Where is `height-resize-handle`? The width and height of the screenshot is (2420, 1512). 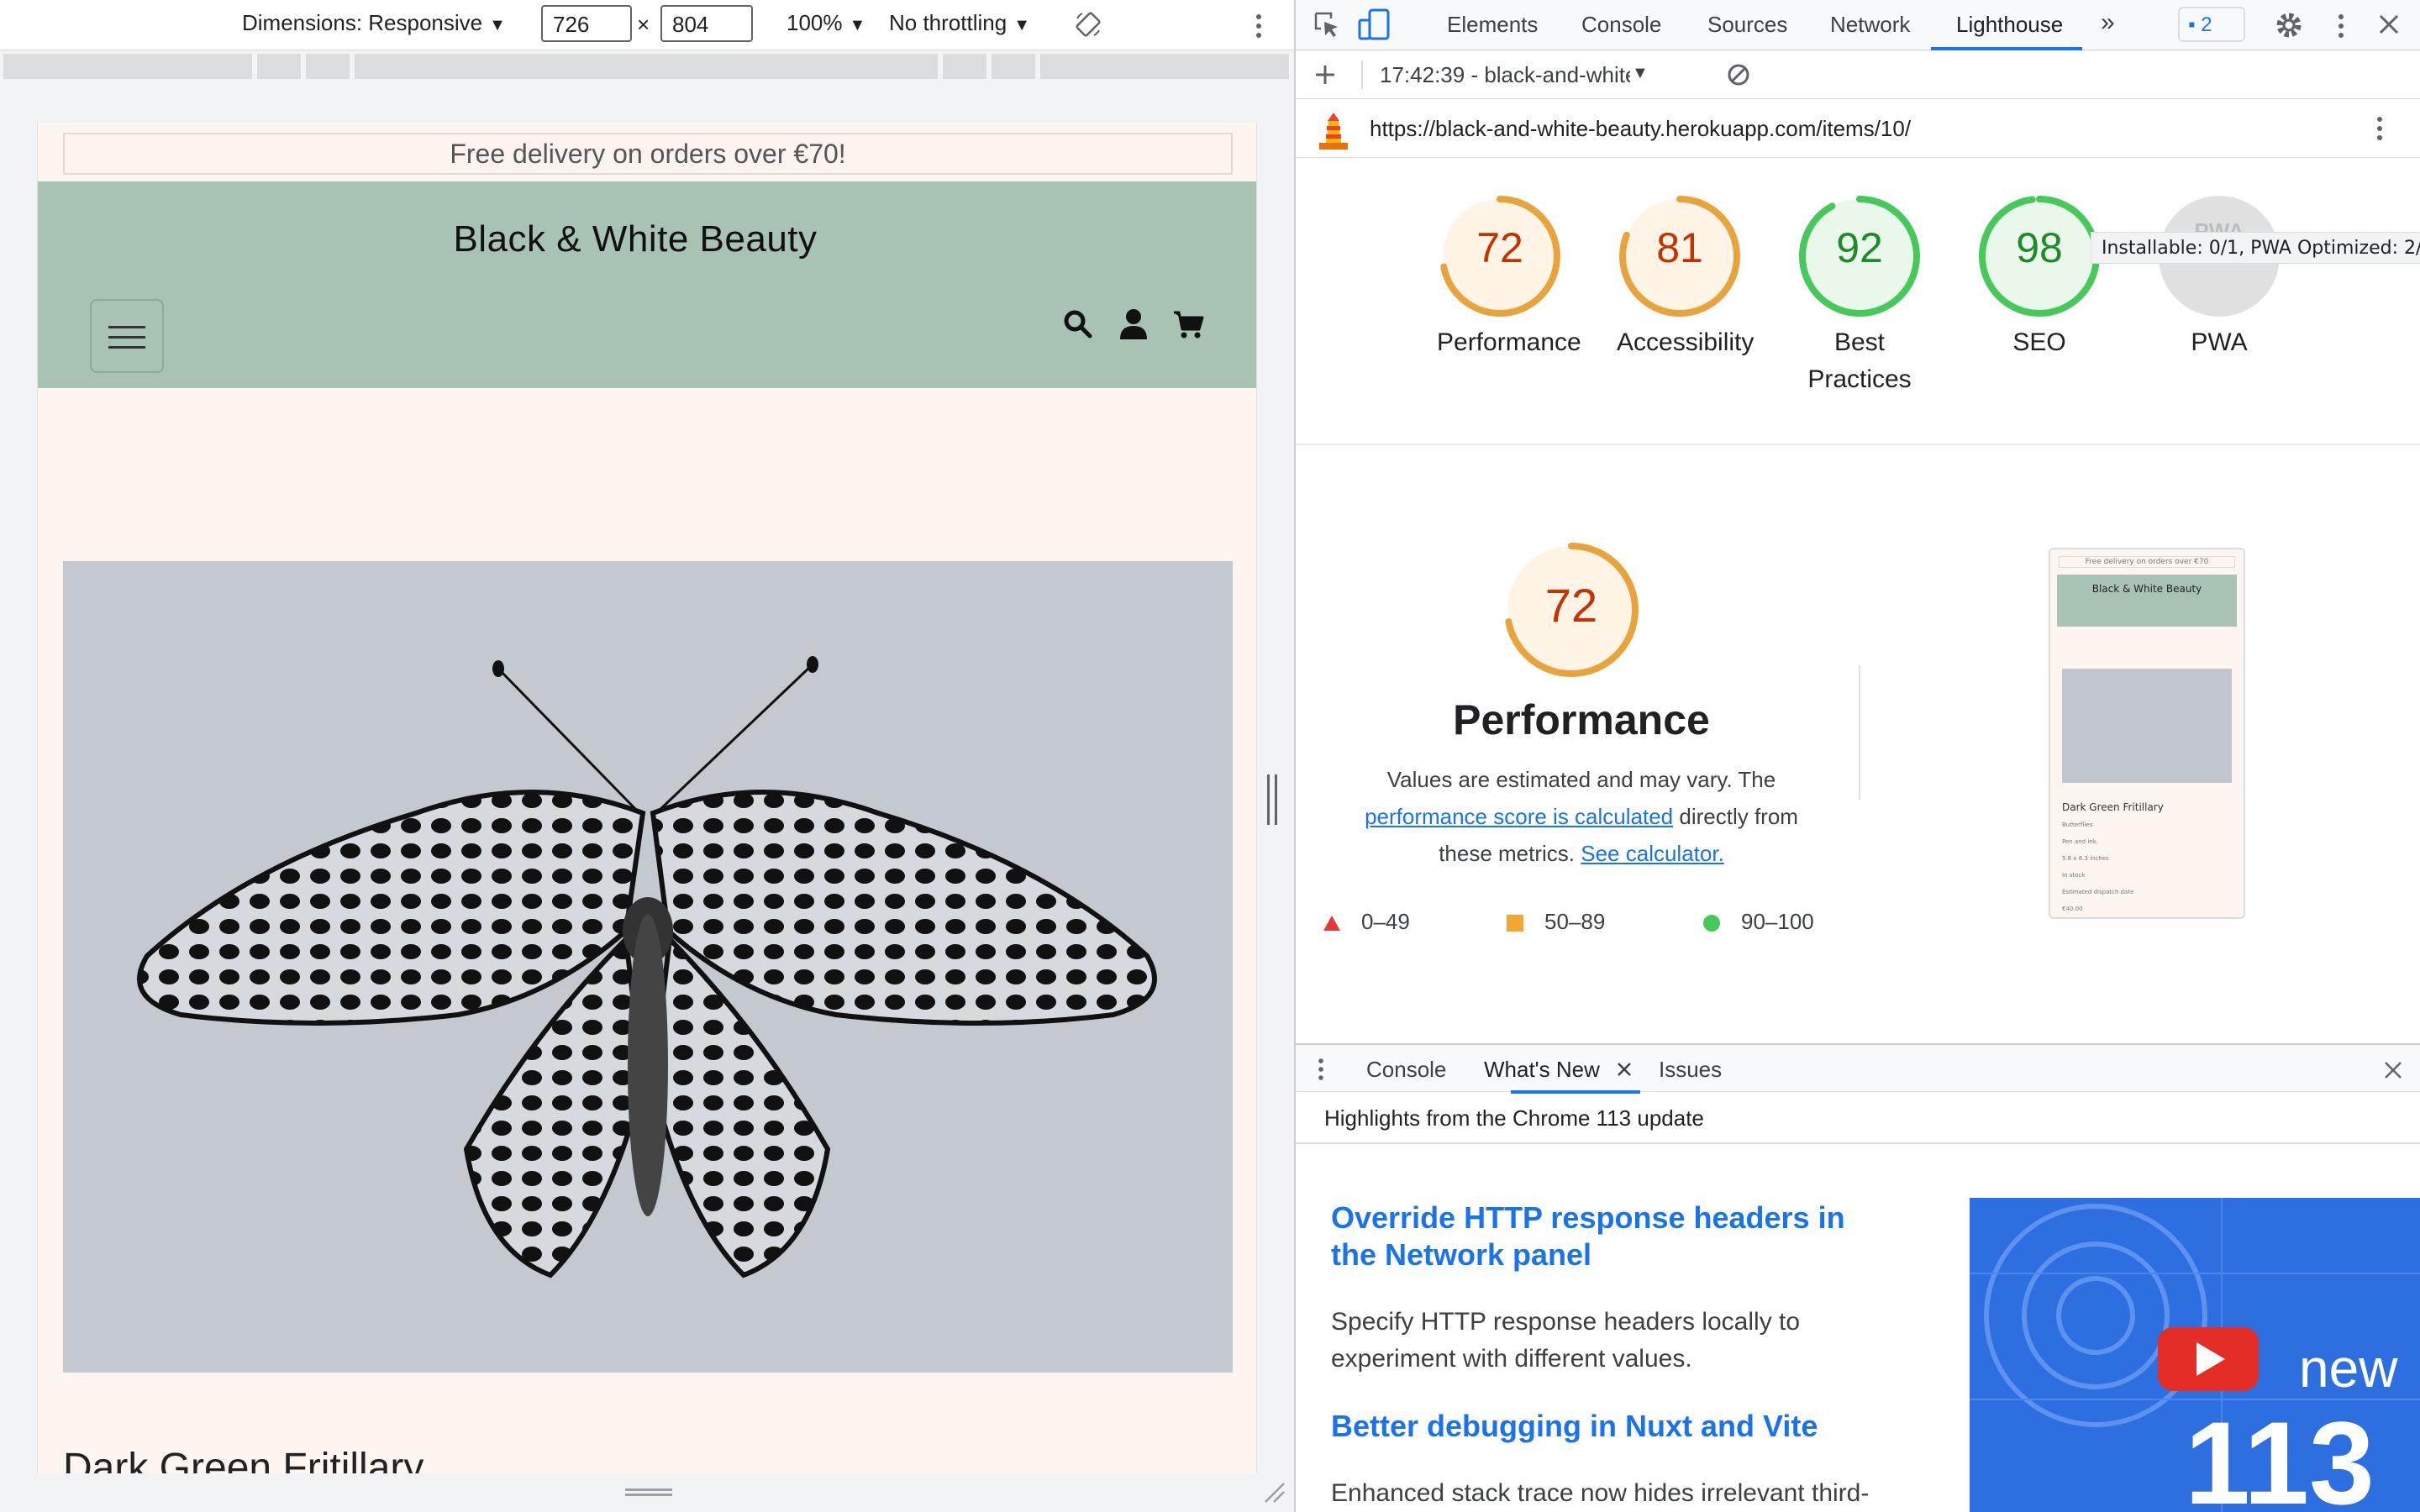
height-resize-handle is located at coordinates (648, 1492).